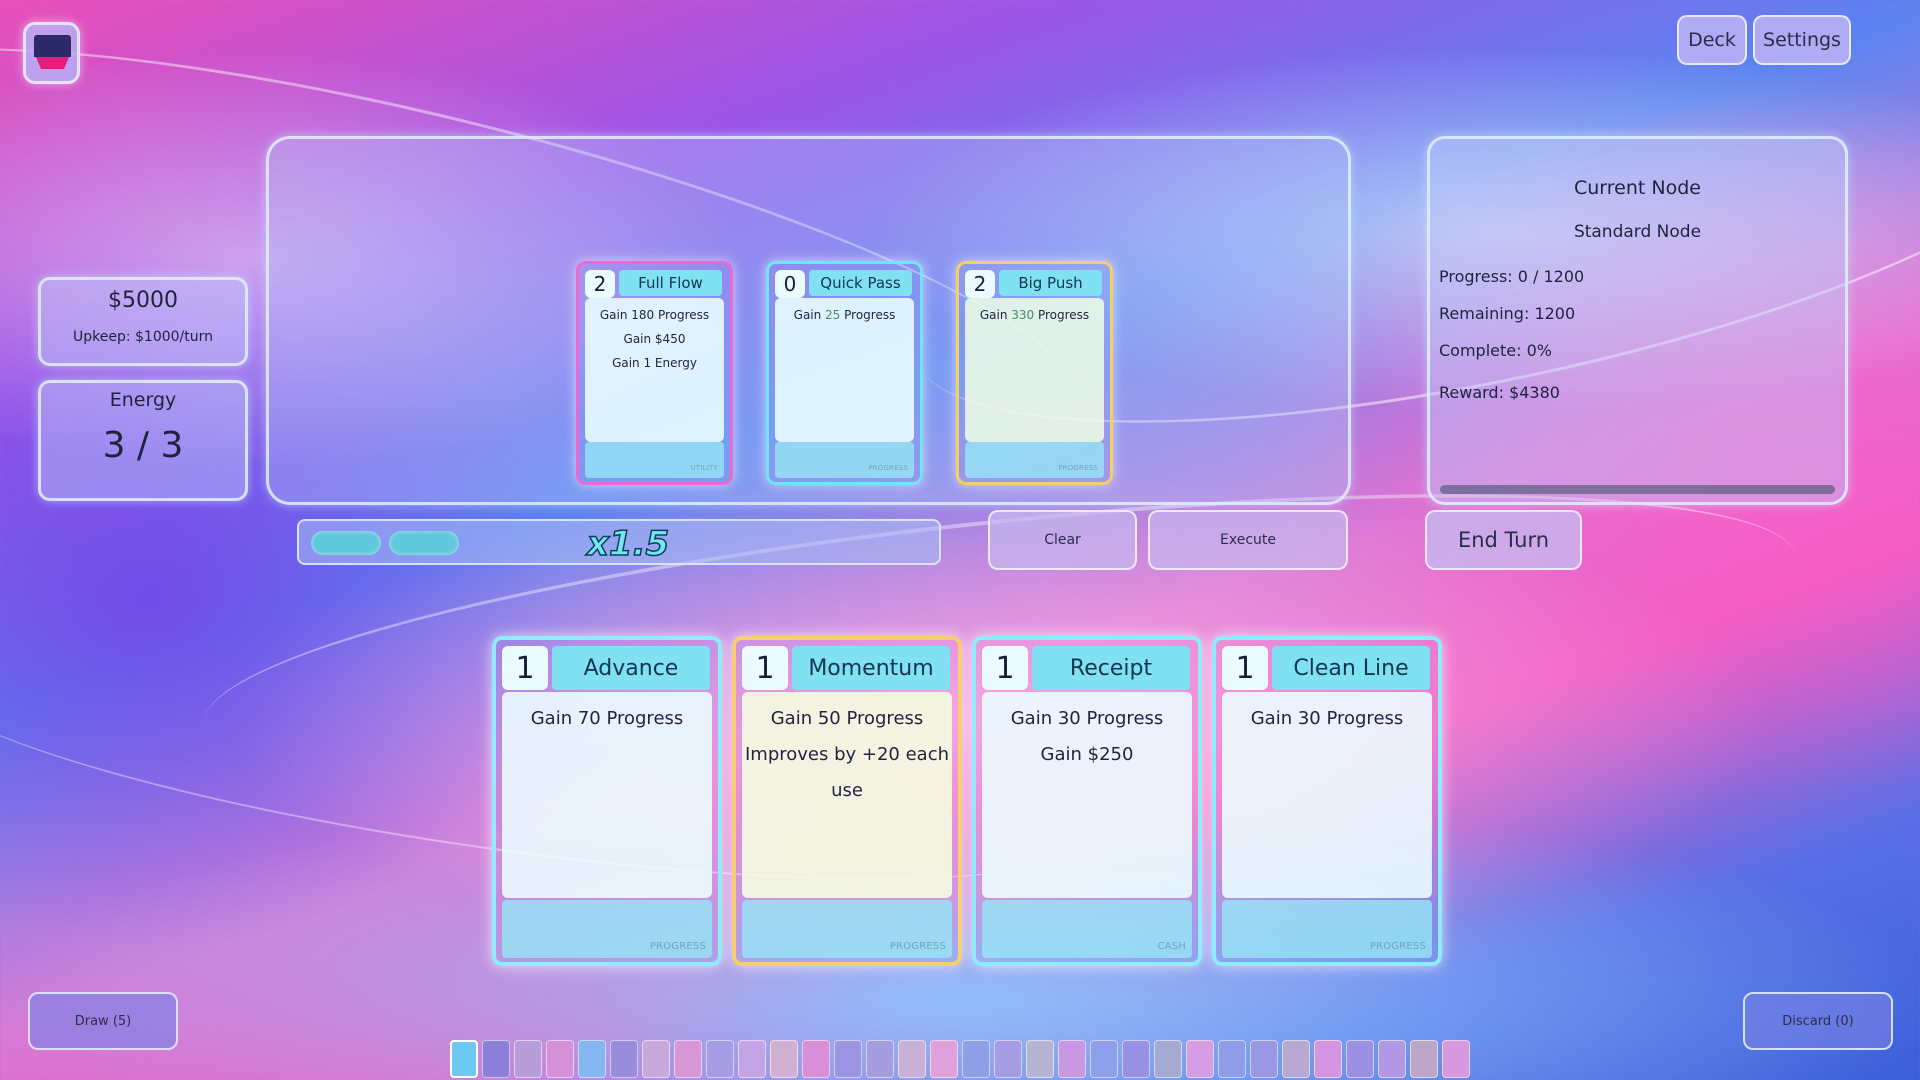 This screenshot has height=1080, width=1920. Describe the element at coordinates (1802, 40) in the screenshot. I see `settings-button: Settings` at that location.